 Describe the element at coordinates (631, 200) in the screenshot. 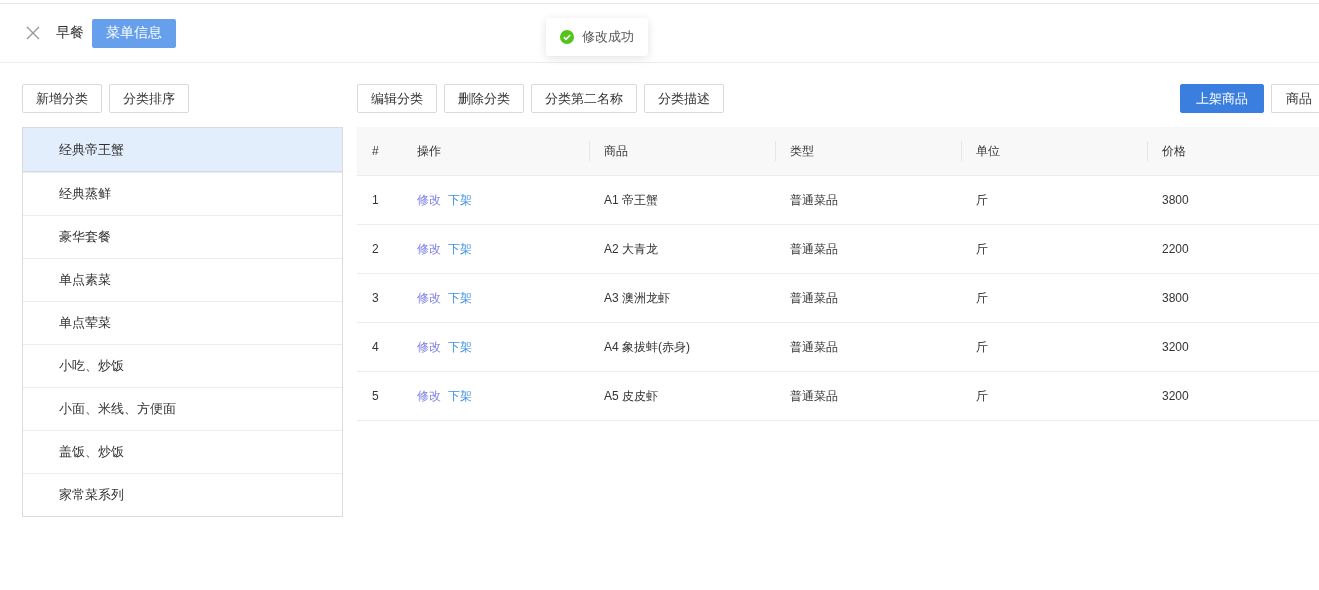

I see `table-cell: A1 帝王蟹` at that location.